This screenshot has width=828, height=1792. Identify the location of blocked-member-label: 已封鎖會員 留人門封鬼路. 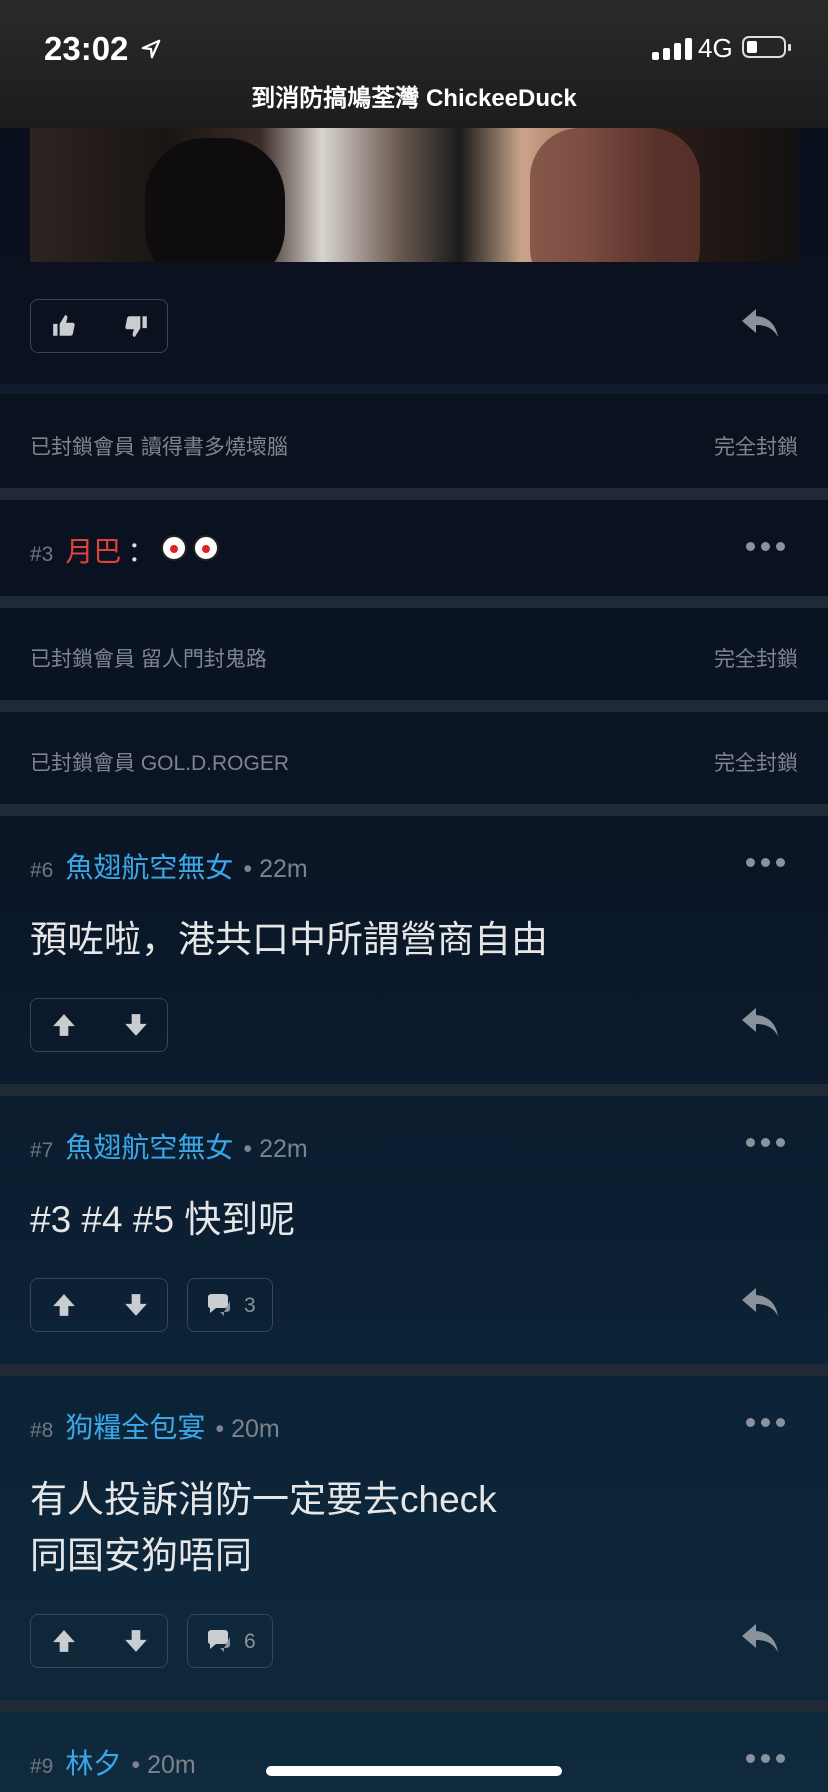
(148, 659).